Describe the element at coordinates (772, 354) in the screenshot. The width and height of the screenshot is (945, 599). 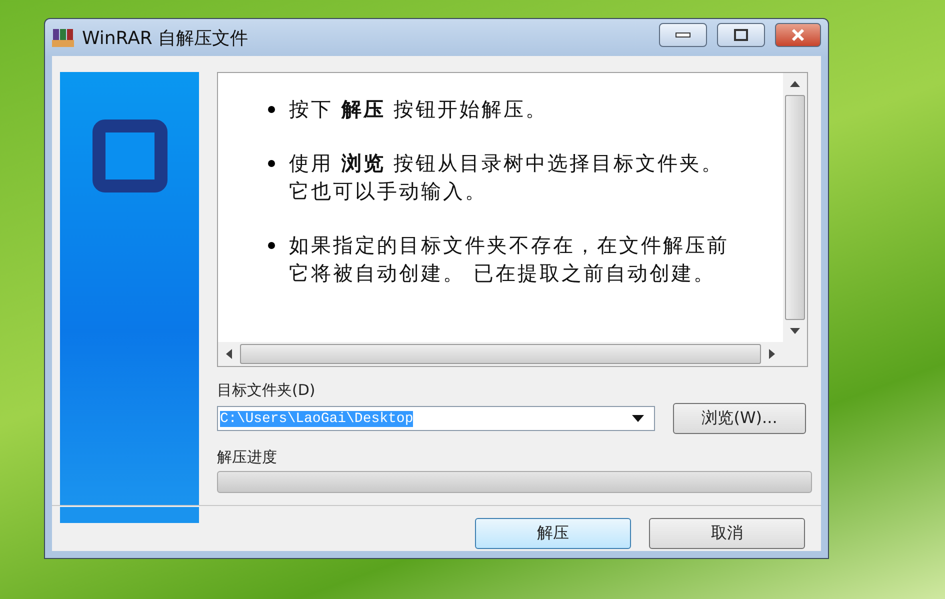
I see `right-arrow-icon` at that location.